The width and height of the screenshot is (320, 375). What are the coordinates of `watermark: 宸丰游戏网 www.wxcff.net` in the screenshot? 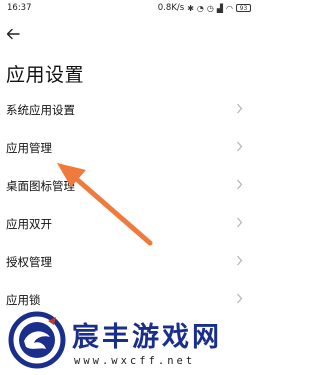 It's located at (128, 340).